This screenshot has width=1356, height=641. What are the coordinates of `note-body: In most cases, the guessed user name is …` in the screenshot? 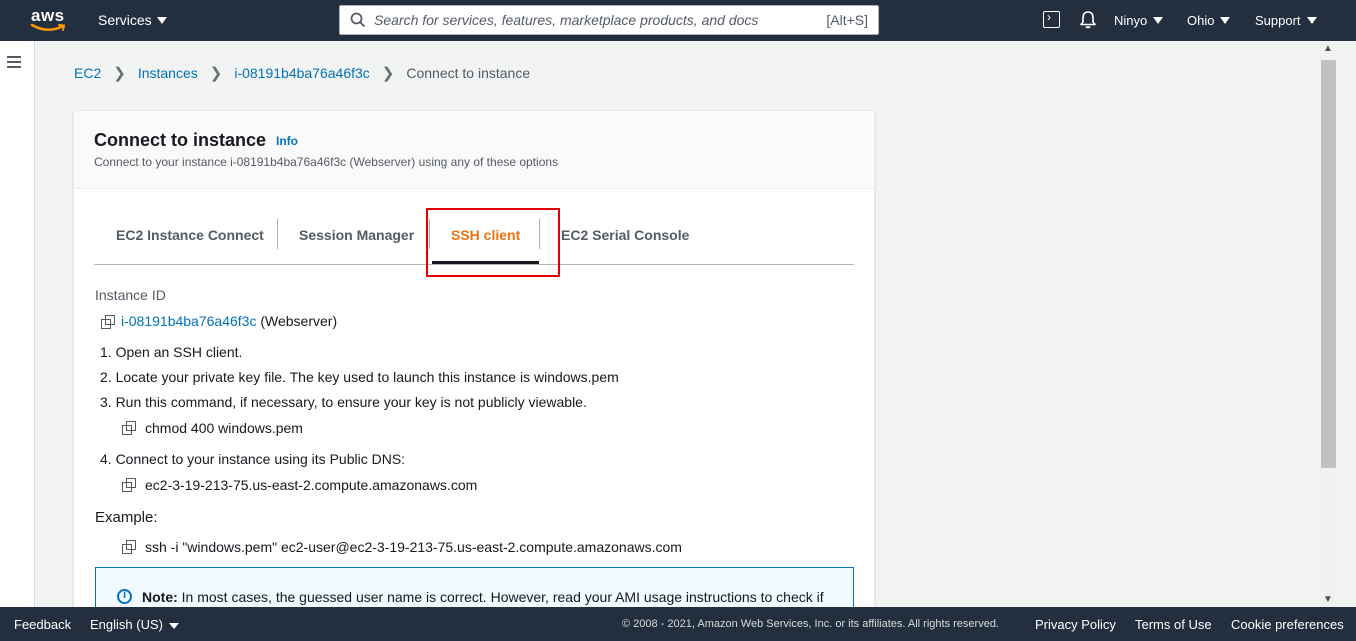 It's located at (500, 597).